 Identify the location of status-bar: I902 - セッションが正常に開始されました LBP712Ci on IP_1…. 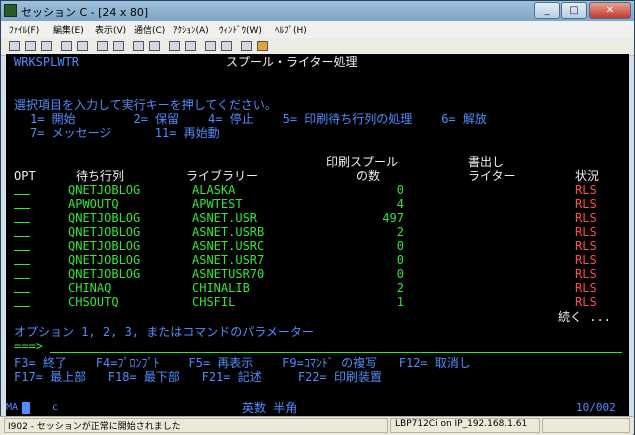
(316, 425).